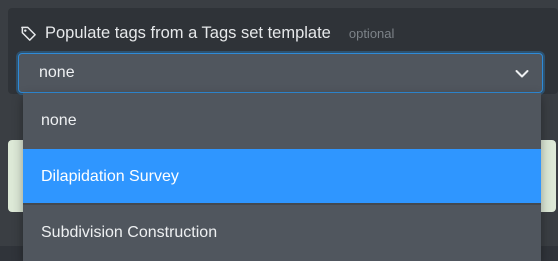 This screenshot has width=558, height=261. Describe the element at coordinates (371, 33) in the screenshot. I see `optional-hint: optional` at that location.